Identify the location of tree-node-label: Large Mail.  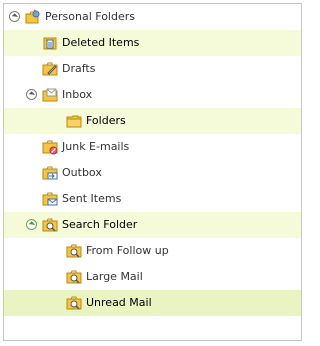
(114, 276).